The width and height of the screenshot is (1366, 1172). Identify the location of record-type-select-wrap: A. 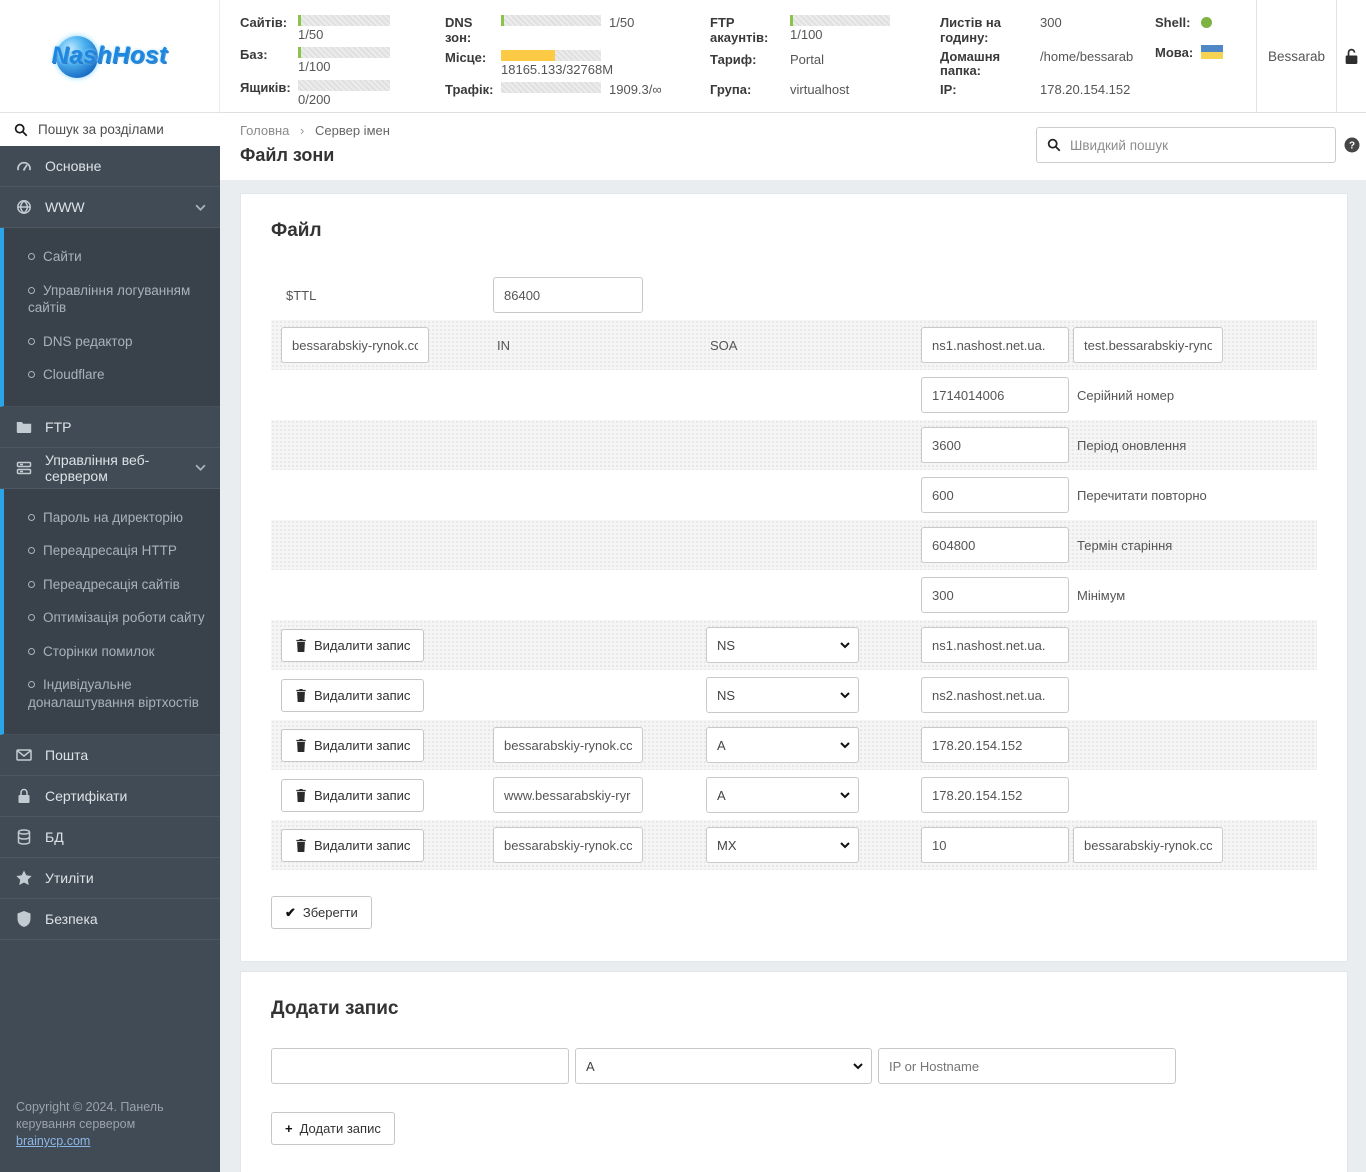
(782, 745).